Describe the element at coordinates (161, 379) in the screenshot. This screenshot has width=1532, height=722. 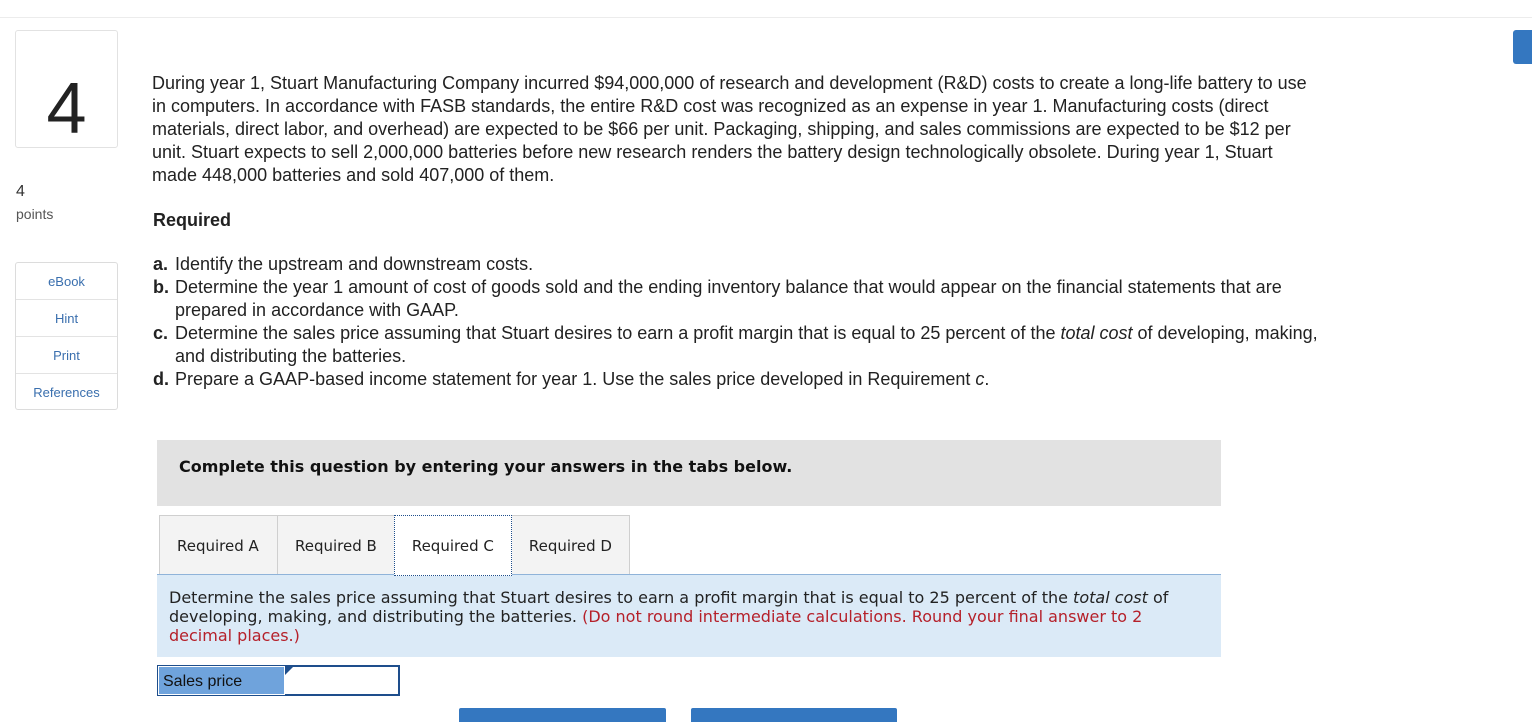
I see `requirement-letter: d.` at that location.